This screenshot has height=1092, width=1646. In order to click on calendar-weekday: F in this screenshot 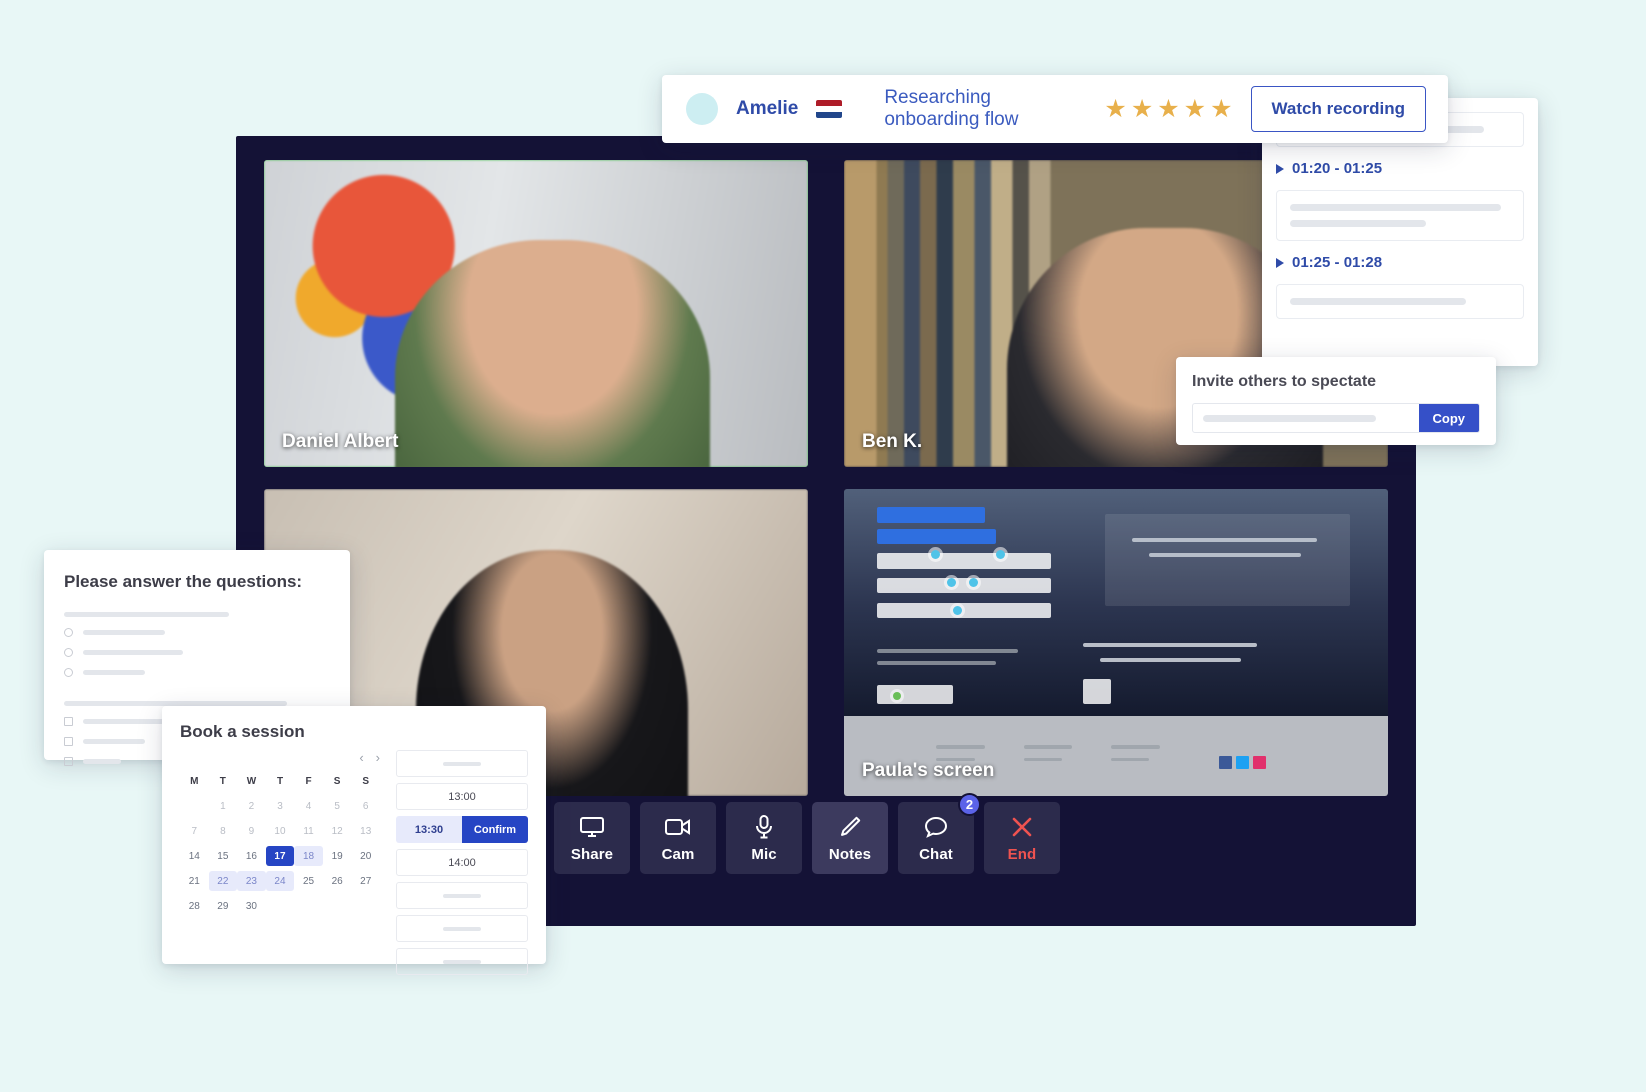, I will do `click(308, 781)`.